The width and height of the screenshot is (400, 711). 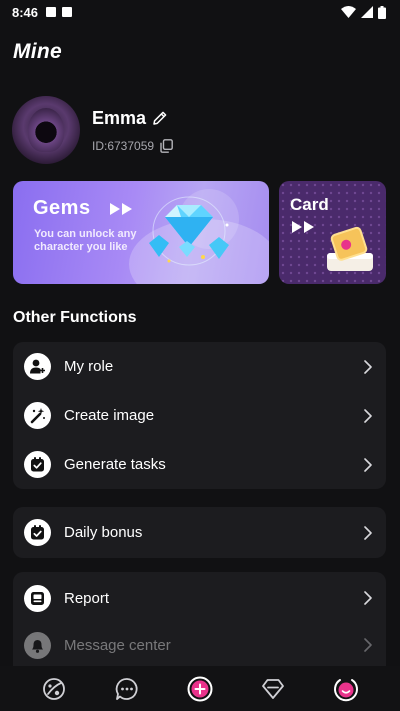 What do you see at coordinates (199, 366) in the screenshot?
I see `menu-item-my-role: My role` at bounding box center [199, 366].